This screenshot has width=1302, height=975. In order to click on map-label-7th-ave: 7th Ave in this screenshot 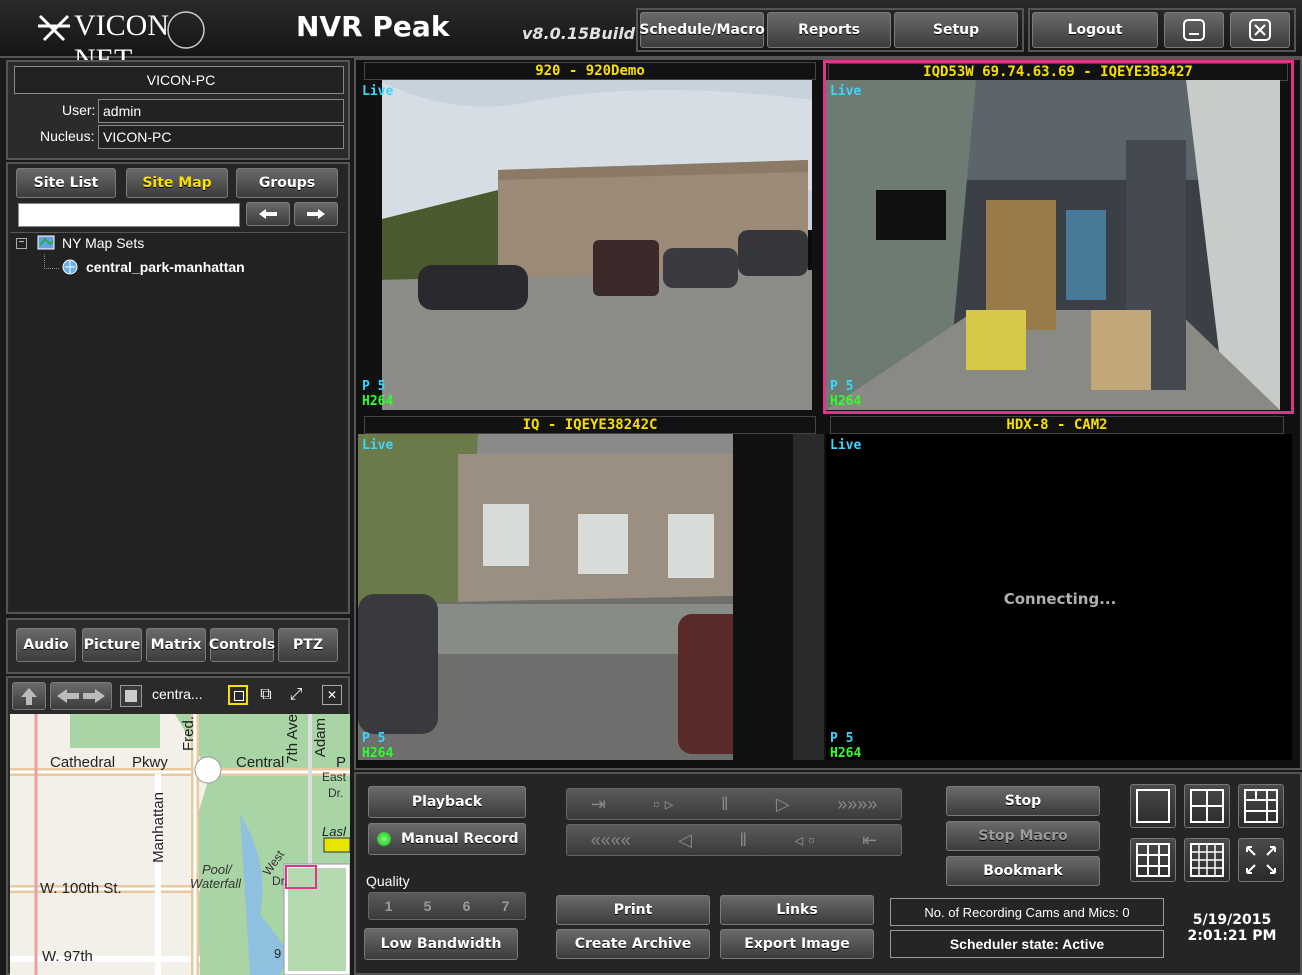, I will do `click(292, 739)`.